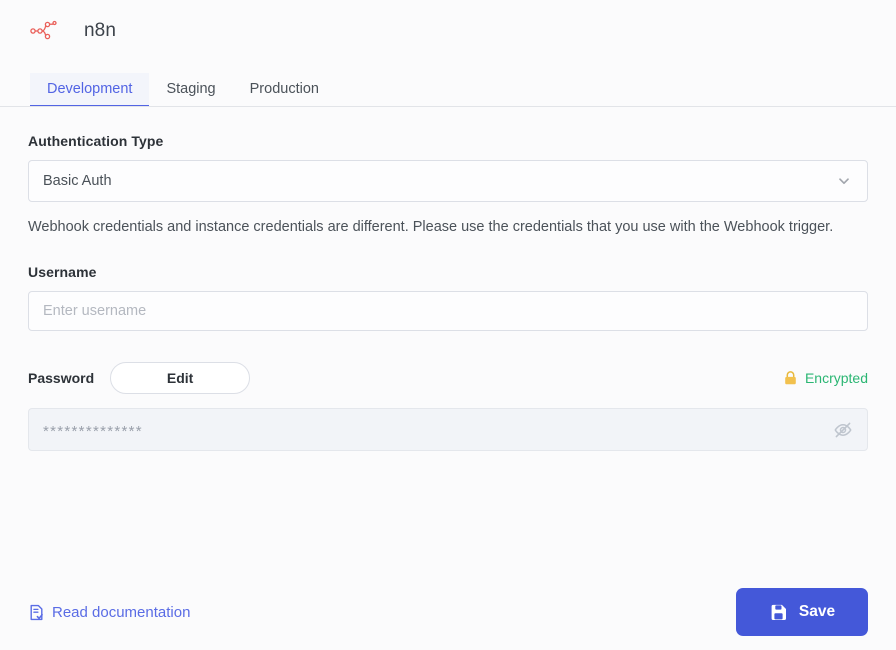 This screenshot has width=896, height=650. I want to click on save-button: Save, so click(802, 612).